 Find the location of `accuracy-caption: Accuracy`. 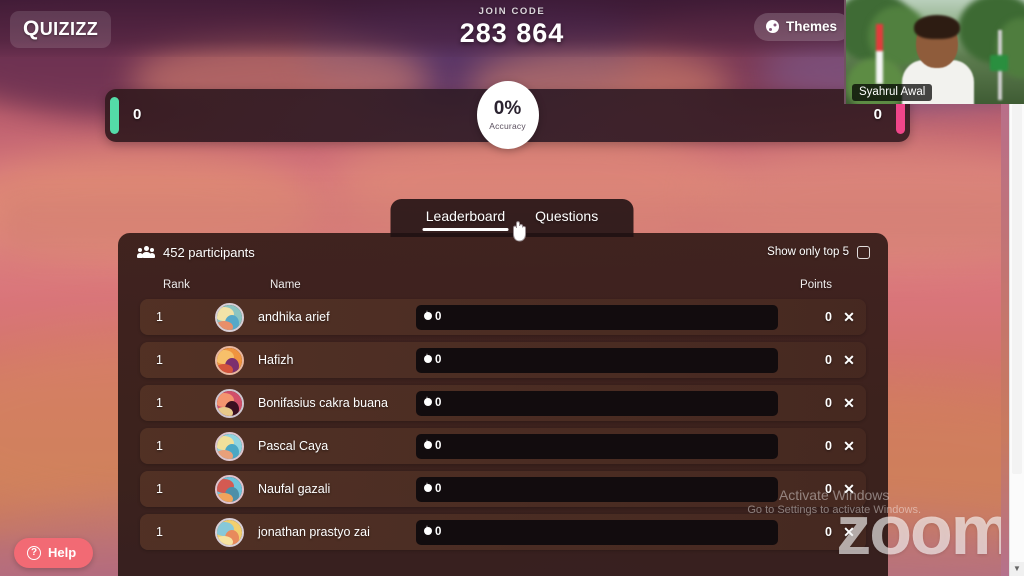

accuracy-caption: Accuracy is located at coordinates (507, 126).